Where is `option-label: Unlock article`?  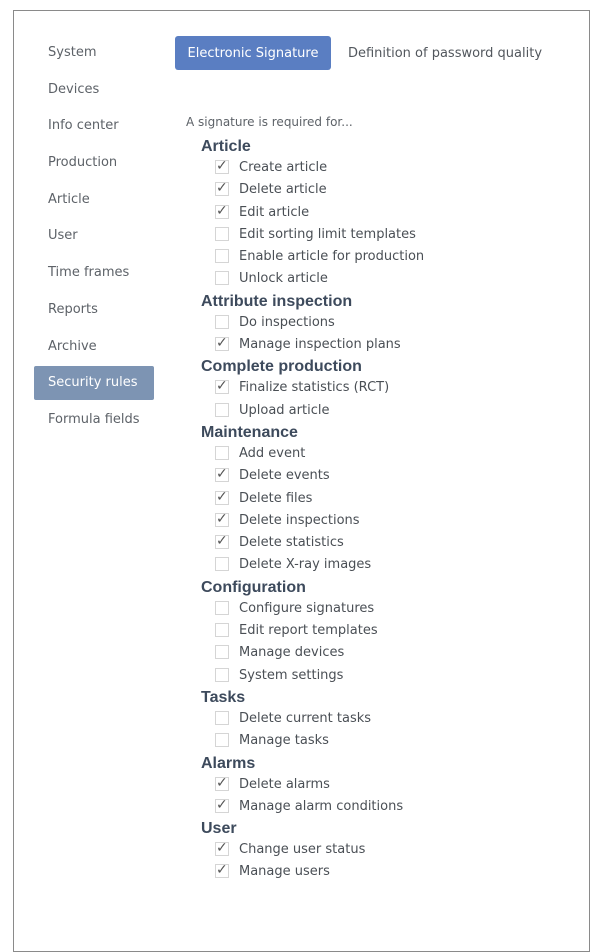 option-label: Unlock article is located at coordinates (283, 279).